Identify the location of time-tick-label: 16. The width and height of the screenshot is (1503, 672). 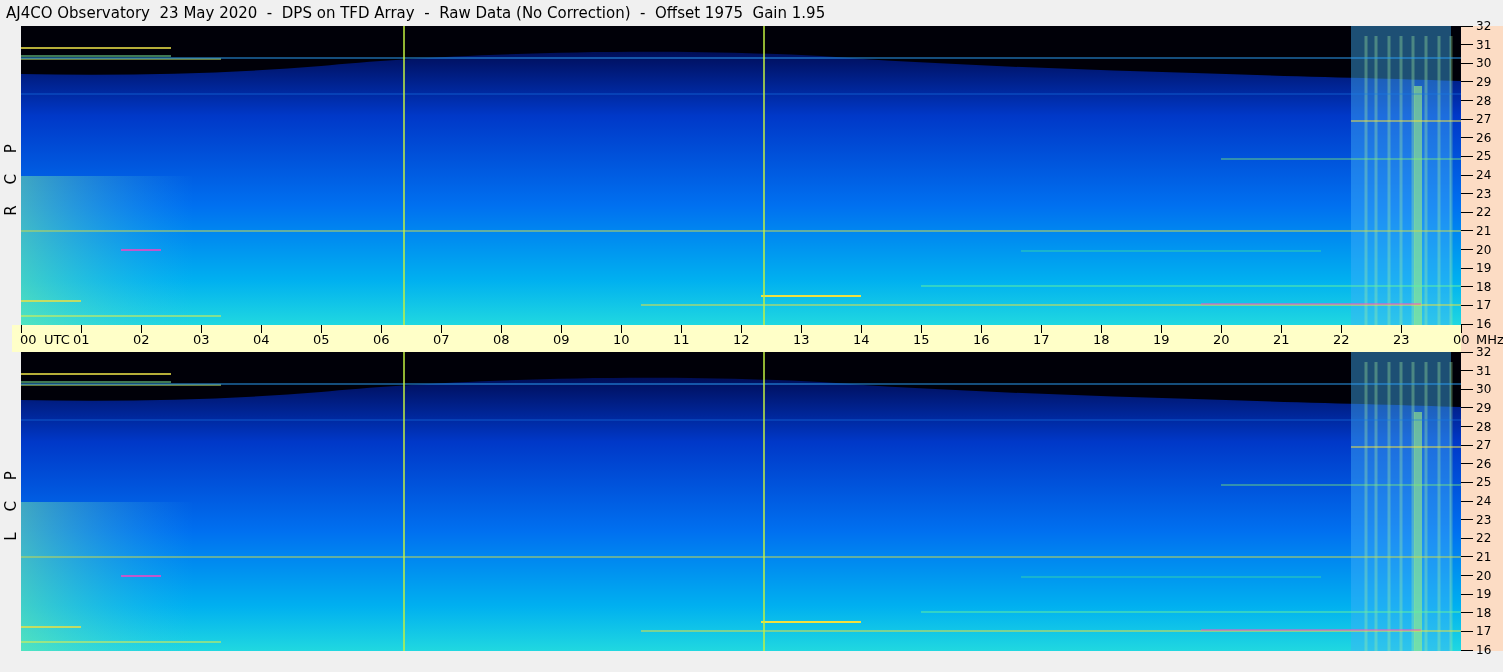
(981, 339).